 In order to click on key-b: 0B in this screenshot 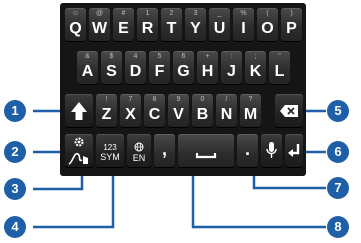, I will do `click(202, 110)`.